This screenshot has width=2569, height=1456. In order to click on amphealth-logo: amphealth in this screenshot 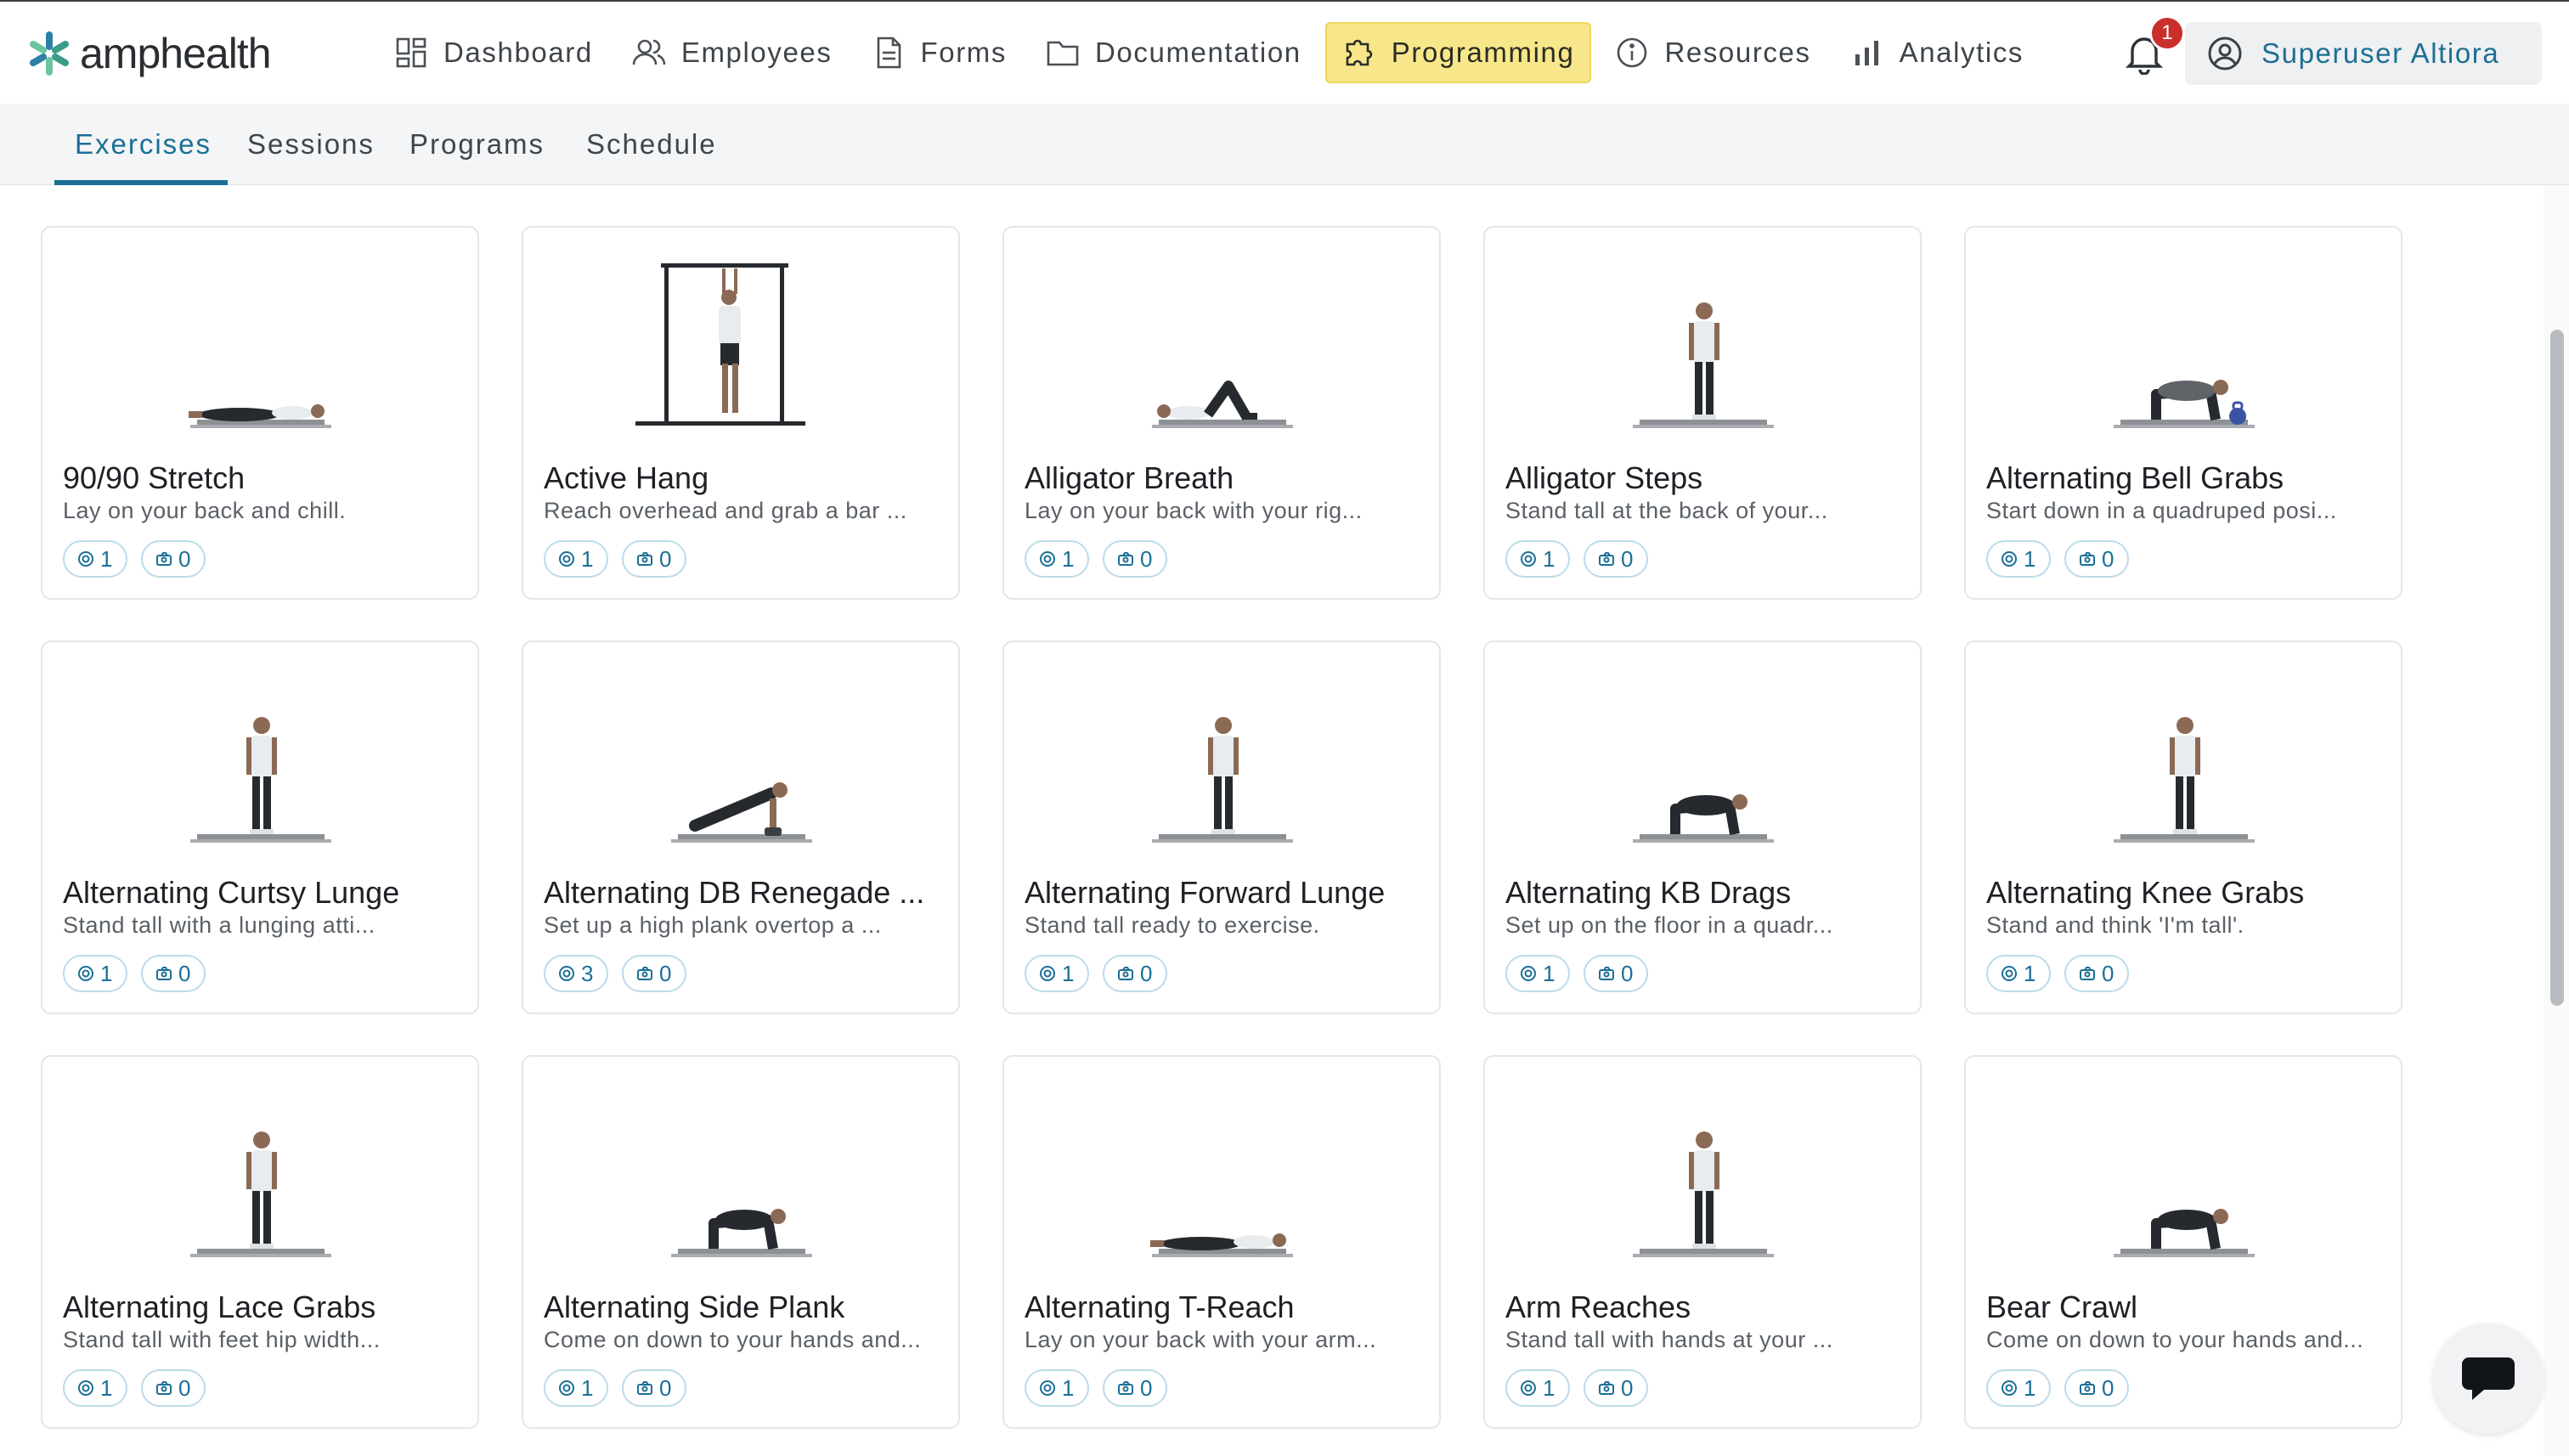, I will do `click(148, 53)`.